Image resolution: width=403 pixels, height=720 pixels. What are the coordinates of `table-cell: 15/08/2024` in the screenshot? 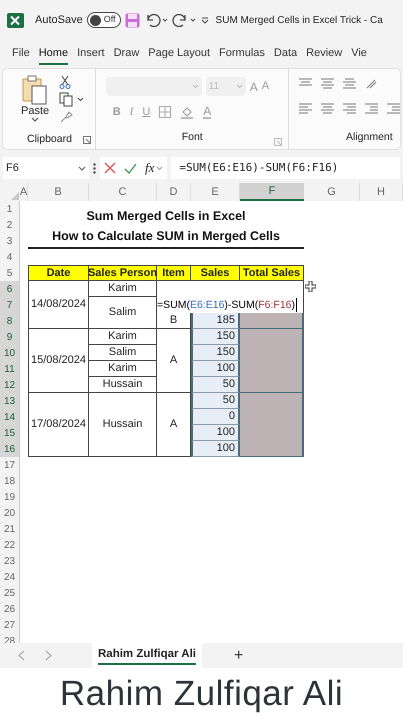 It's located at (58, 361).